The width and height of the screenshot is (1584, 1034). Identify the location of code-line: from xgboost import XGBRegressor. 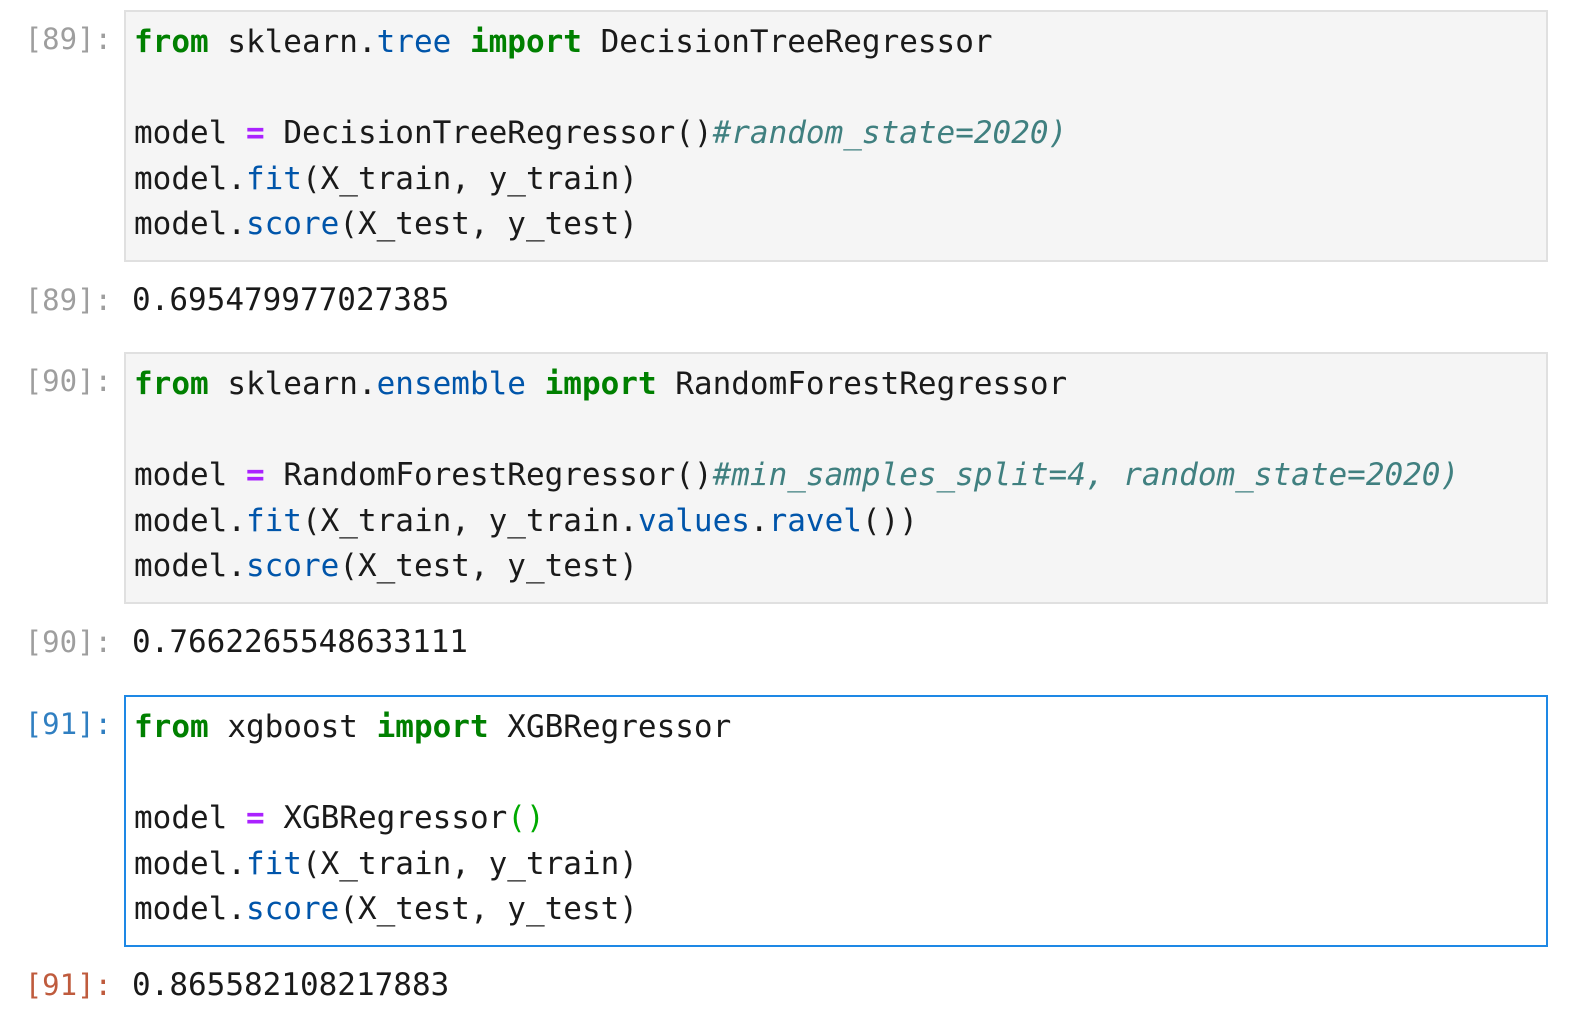
(433, 727).